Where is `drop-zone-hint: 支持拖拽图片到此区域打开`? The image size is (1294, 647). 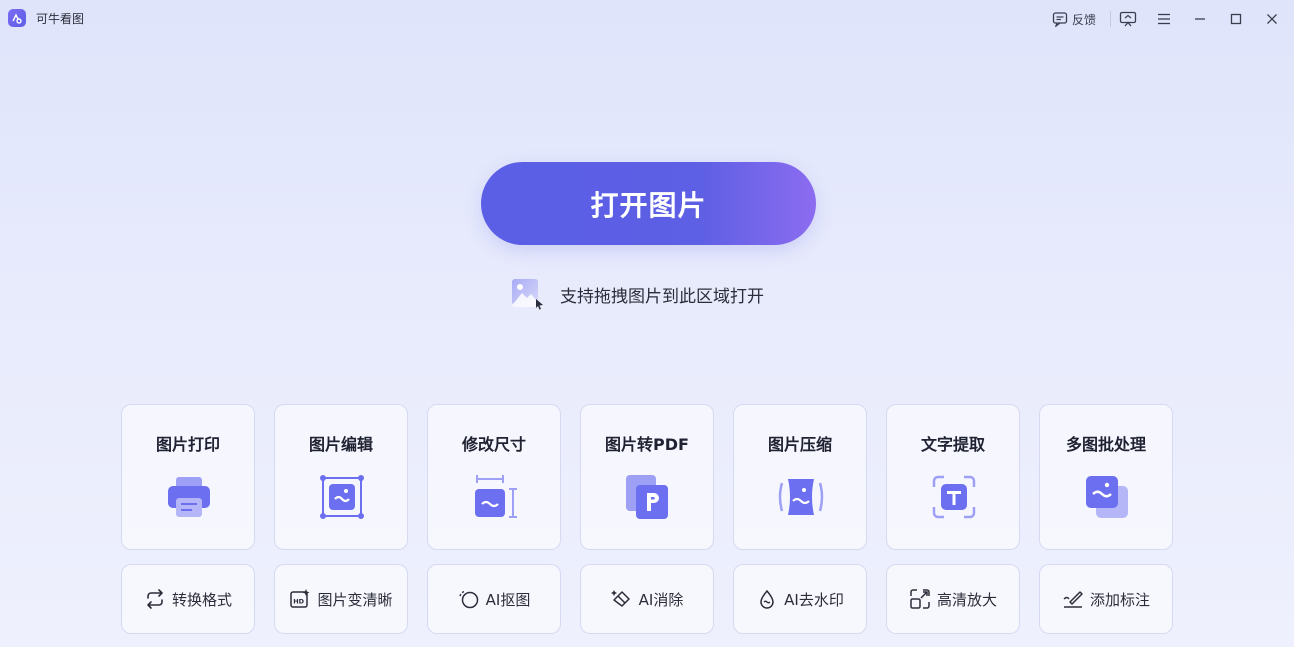 drop-zone-hint: 支持拖拽图片到此区域打开 is located at coordinates (637, 294).